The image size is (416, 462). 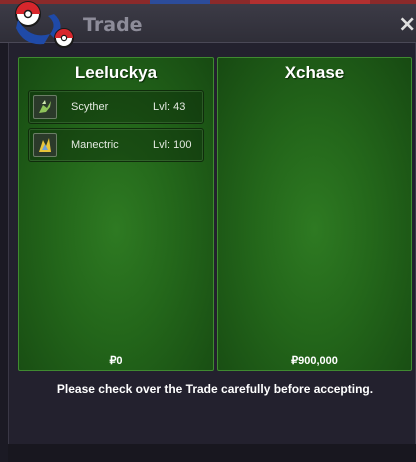 What do you see at coordinates (116, 107) in the screenshot?
I see `pokemon-slot-scyther: Scyther Lvl: 43` at bounding box center [116, 107].